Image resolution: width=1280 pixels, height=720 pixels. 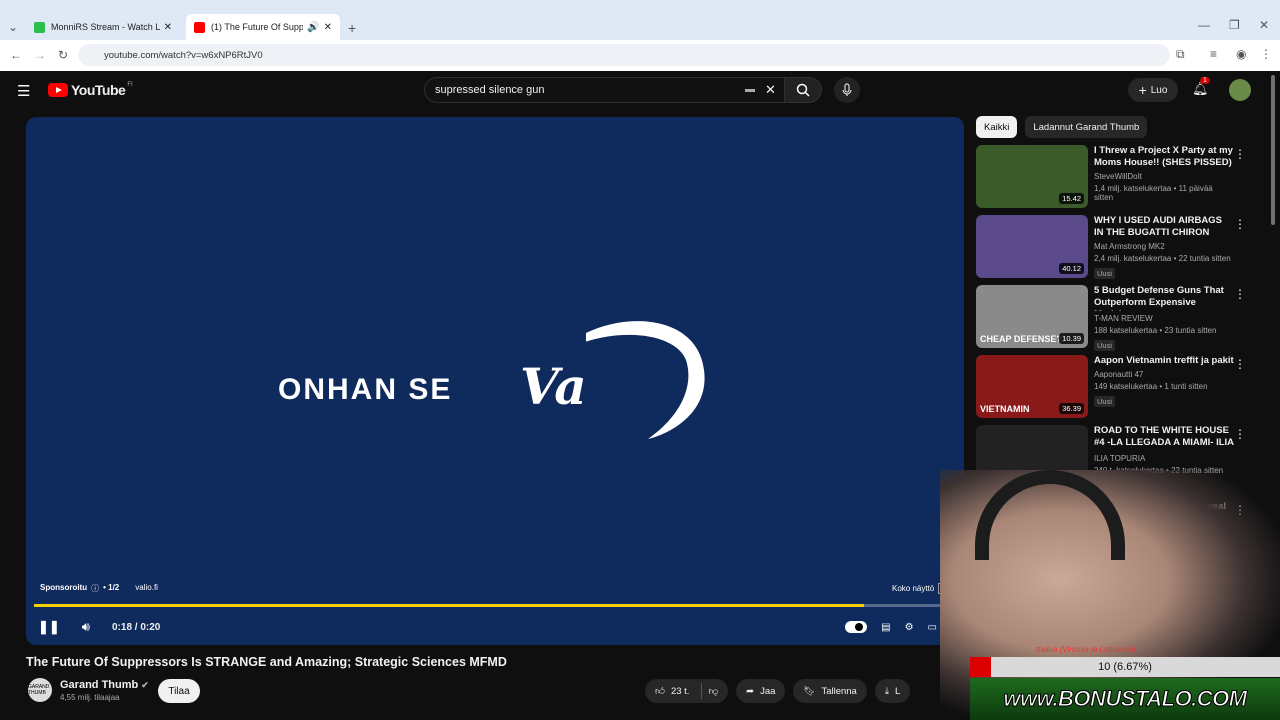 What do you see at coordinates (761, 691) in the screenshot?
I see `share-button: ➦ Jaa` at bounding box center [761, 691].